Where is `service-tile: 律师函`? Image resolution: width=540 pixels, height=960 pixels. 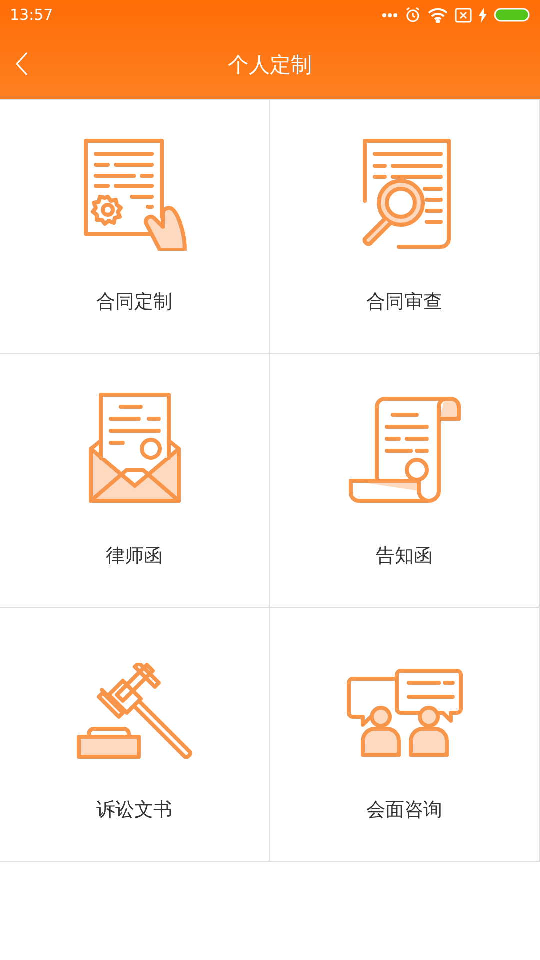
service-tile: 律师函 is located at coordinates (135, 481).